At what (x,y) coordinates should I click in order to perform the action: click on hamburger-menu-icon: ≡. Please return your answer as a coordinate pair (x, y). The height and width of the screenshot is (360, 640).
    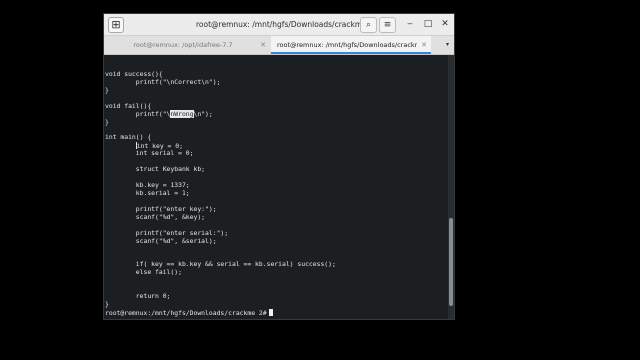
    Looking at the image, I should click on (387, 25).